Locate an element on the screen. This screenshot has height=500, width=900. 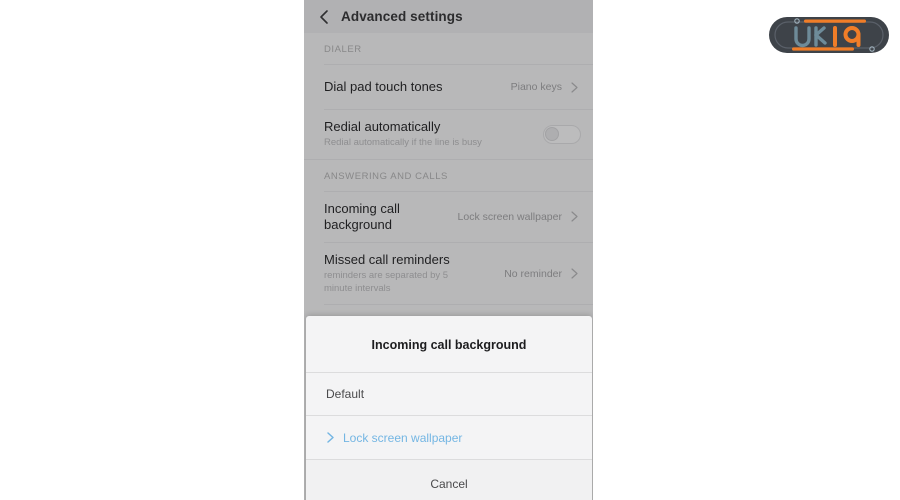
app-bar: Advanced settings is located at coordinates (448, 16).